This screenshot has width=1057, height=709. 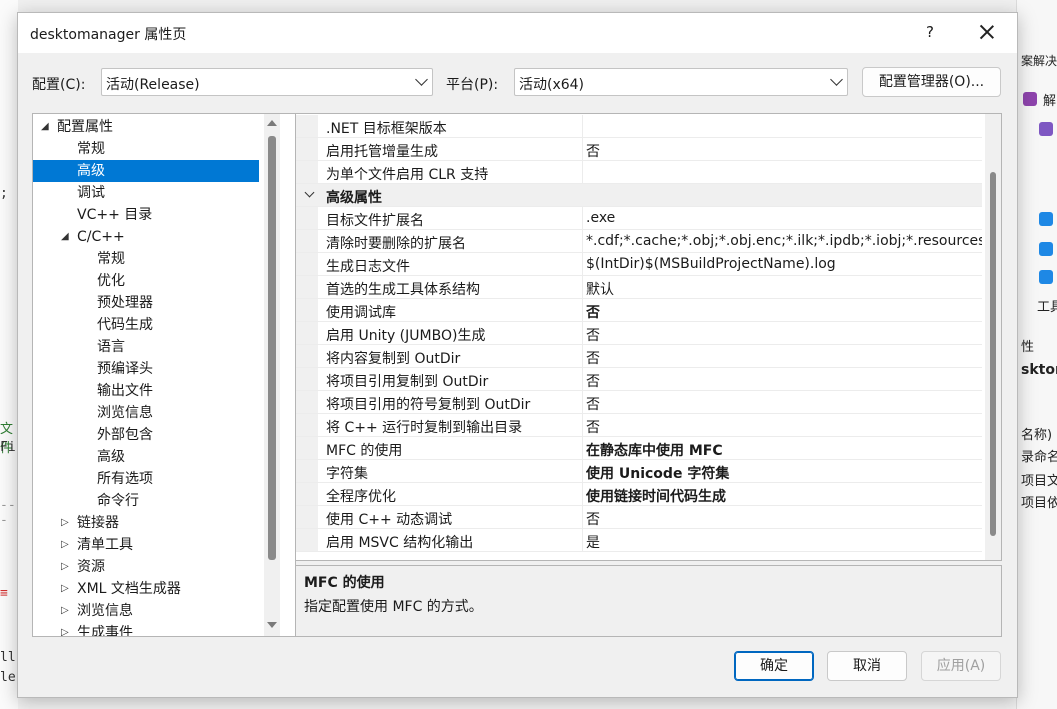 I want to click on tree-item: 优化, so click(x=146, y=281).